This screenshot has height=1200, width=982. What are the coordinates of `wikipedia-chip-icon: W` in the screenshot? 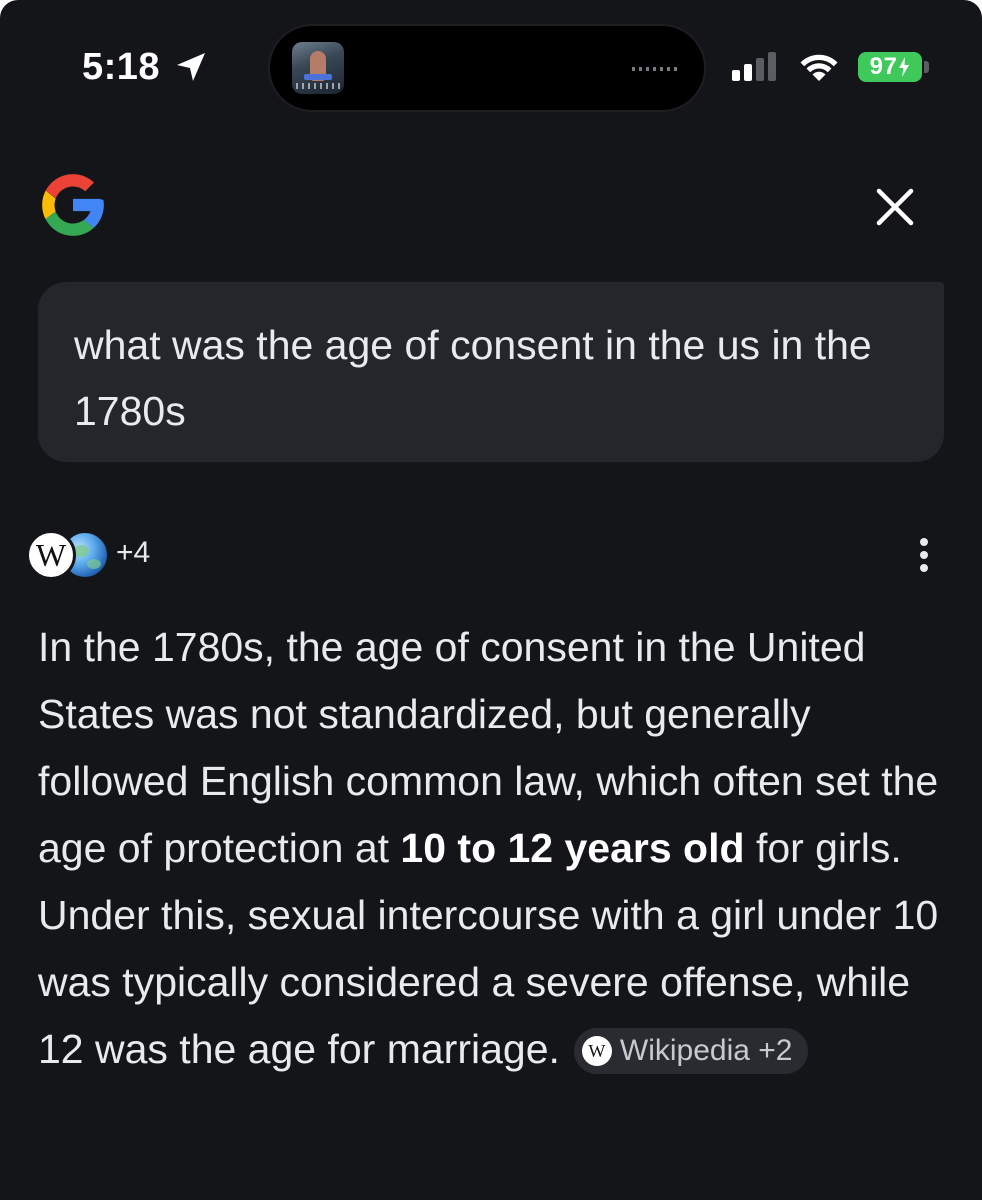 It's located at (596, 1051).